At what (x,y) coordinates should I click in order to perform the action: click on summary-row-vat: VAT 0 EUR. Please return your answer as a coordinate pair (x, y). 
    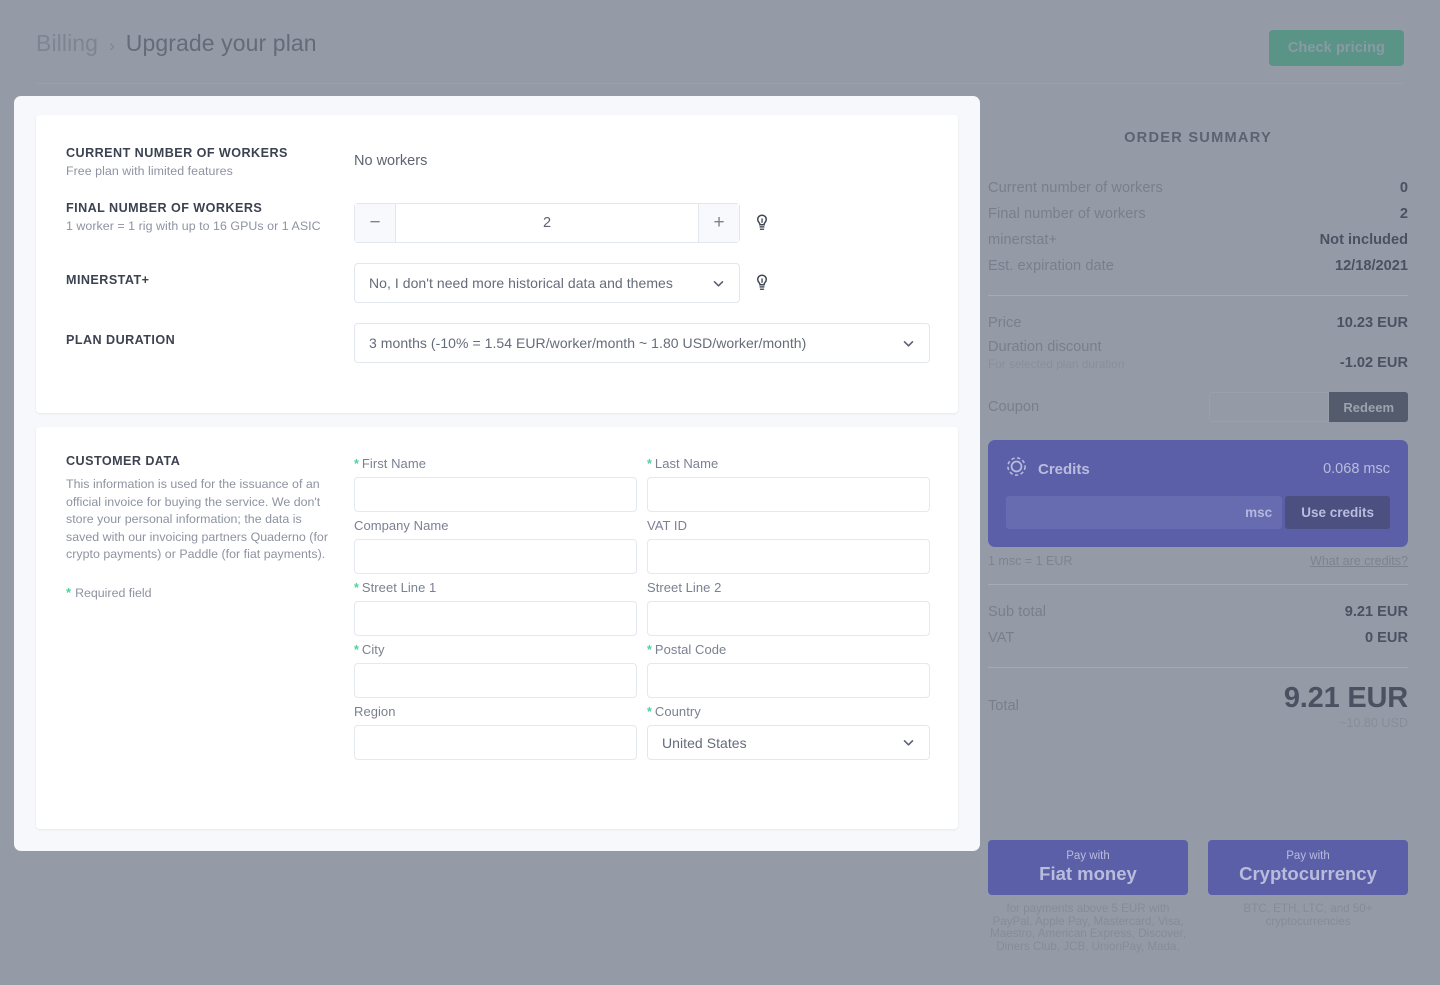
    Looking at the image, I should click on (1198, 638).